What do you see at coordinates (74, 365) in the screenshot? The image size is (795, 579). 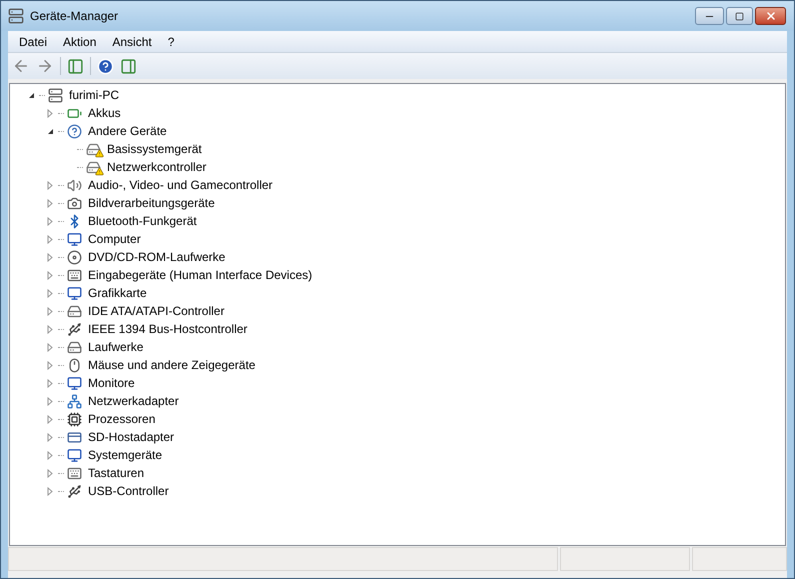 I see `mouse-icon` at bounding box center [74, 365].